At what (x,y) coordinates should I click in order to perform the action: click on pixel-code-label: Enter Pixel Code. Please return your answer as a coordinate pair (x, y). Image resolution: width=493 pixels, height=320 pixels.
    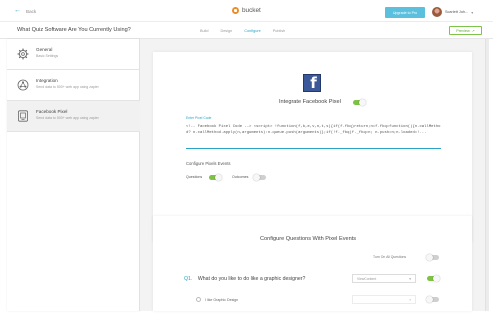
    Looking at the image, I should click on (199, 118).